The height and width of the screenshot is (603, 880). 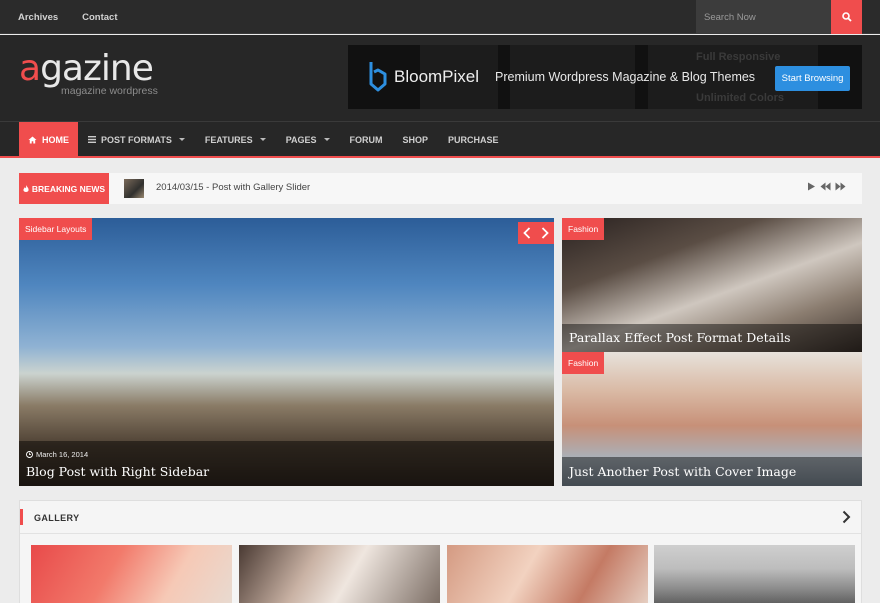 What do you see at coordinates (680, 337) in the screenshot?
I see `post-title: Parallax Effect Post Format Details` at bounding box center [680, 337].